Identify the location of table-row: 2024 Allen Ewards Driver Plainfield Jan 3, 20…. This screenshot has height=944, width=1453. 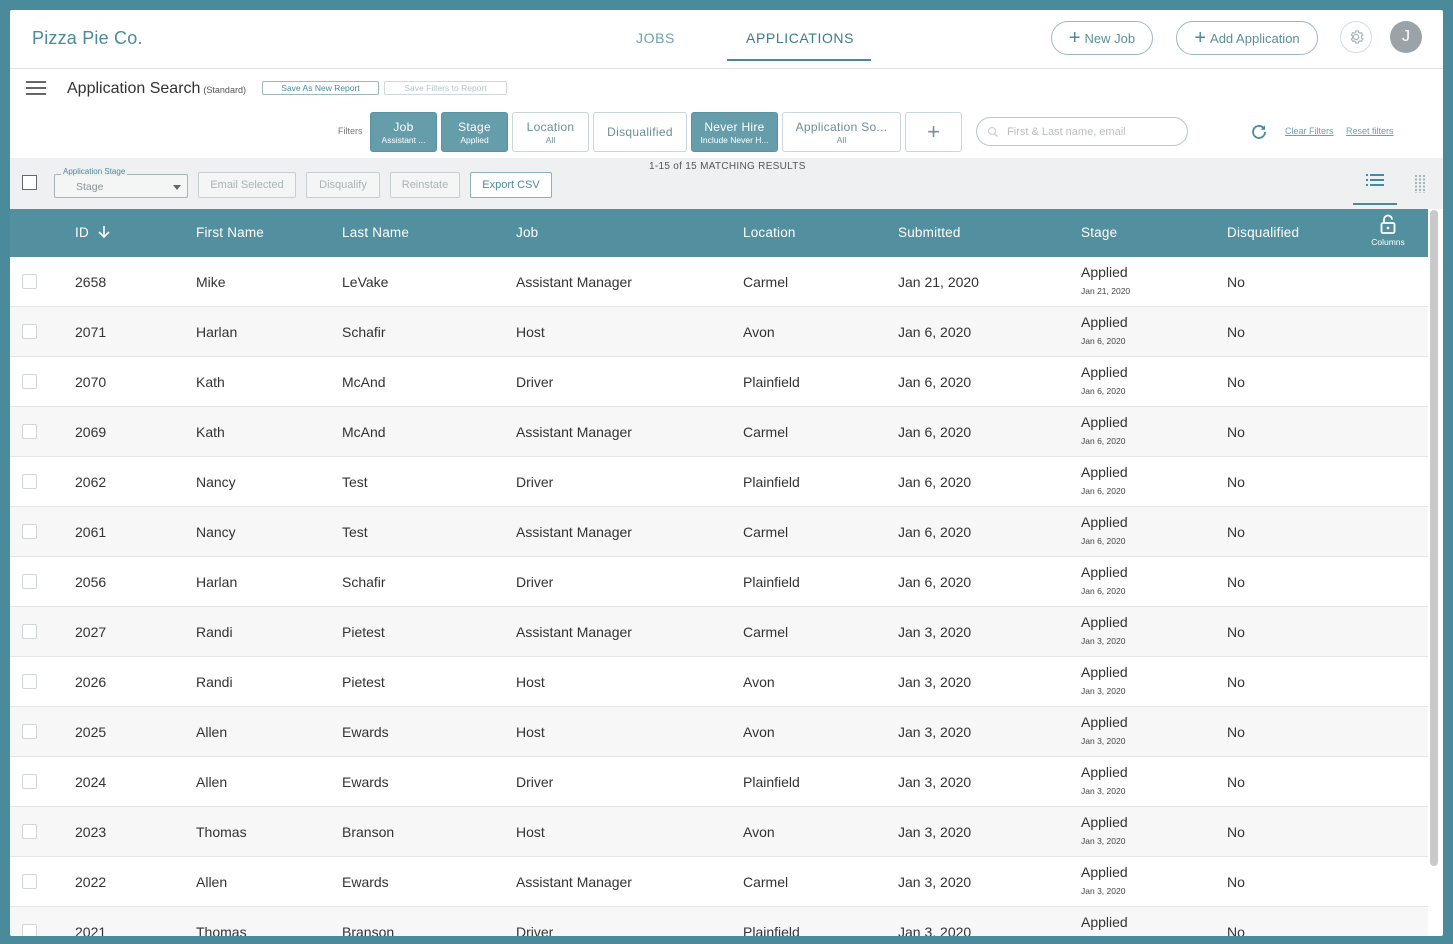
(719, 782).